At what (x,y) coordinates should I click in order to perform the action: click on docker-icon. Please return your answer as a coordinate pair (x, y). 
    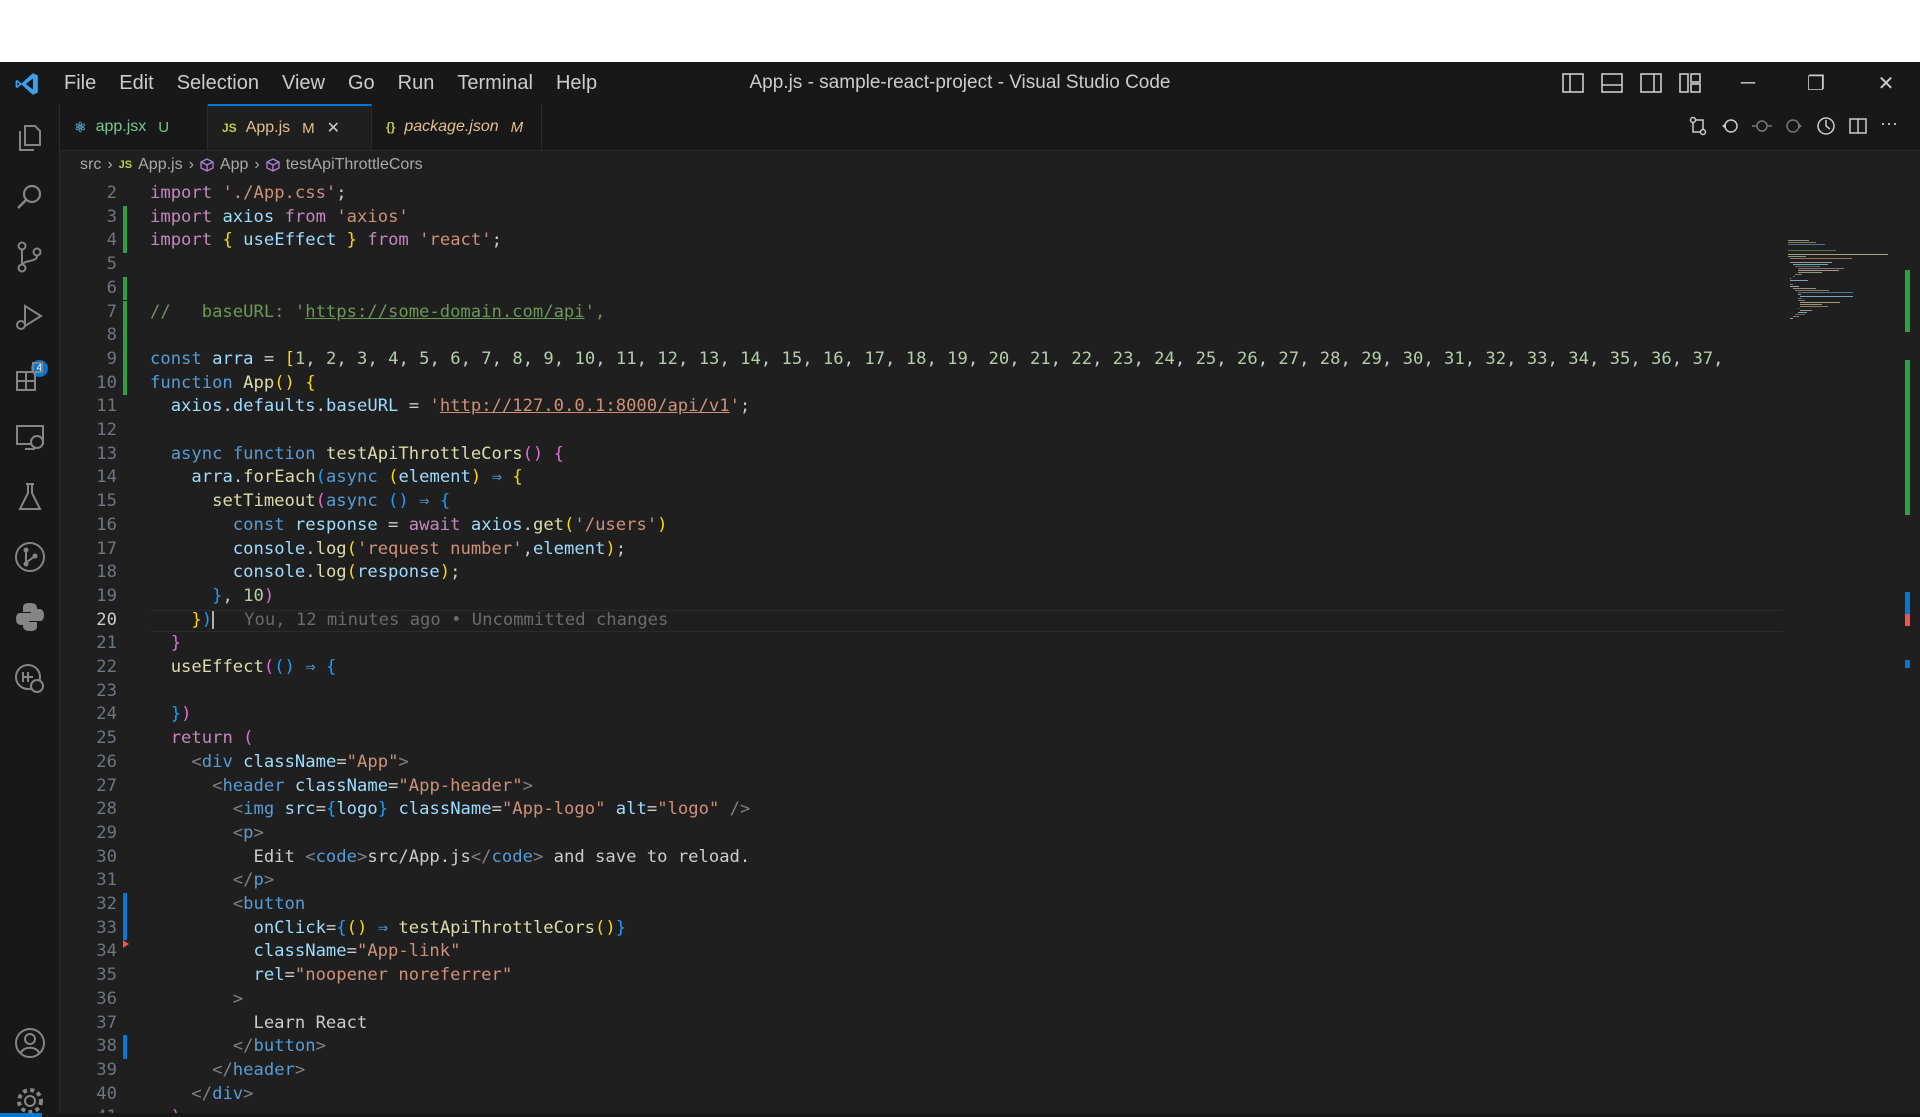
    Looking at the image, I should click on (30, 677).